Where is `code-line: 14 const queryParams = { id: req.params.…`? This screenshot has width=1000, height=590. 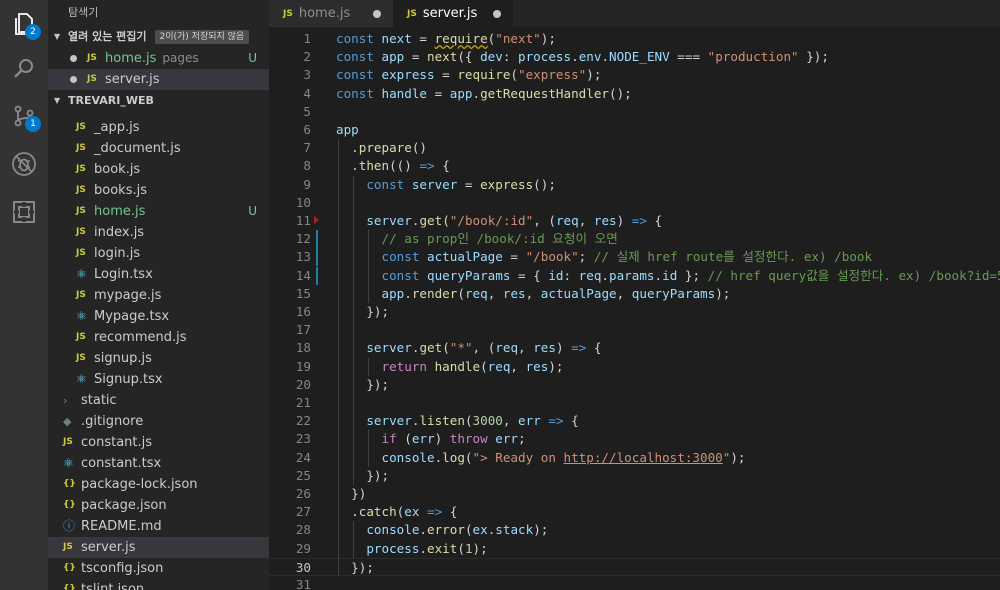
code-line: 14 const queryParams = { id: req.params.… is located at coordinates (634, 275).